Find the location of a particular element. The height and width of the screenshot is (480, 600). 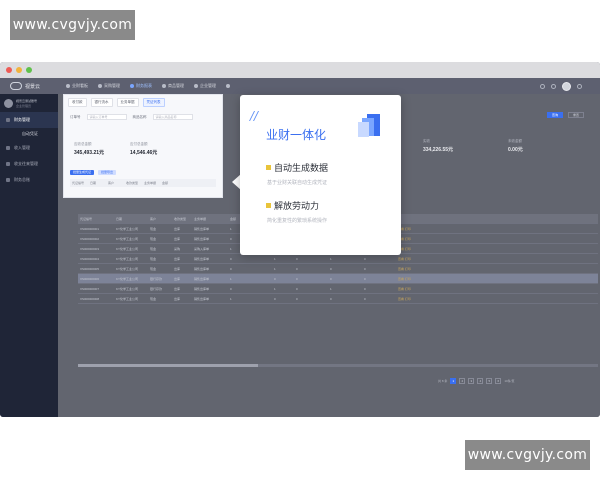

stat-label: 实收 is located at coordinates (426, 141).